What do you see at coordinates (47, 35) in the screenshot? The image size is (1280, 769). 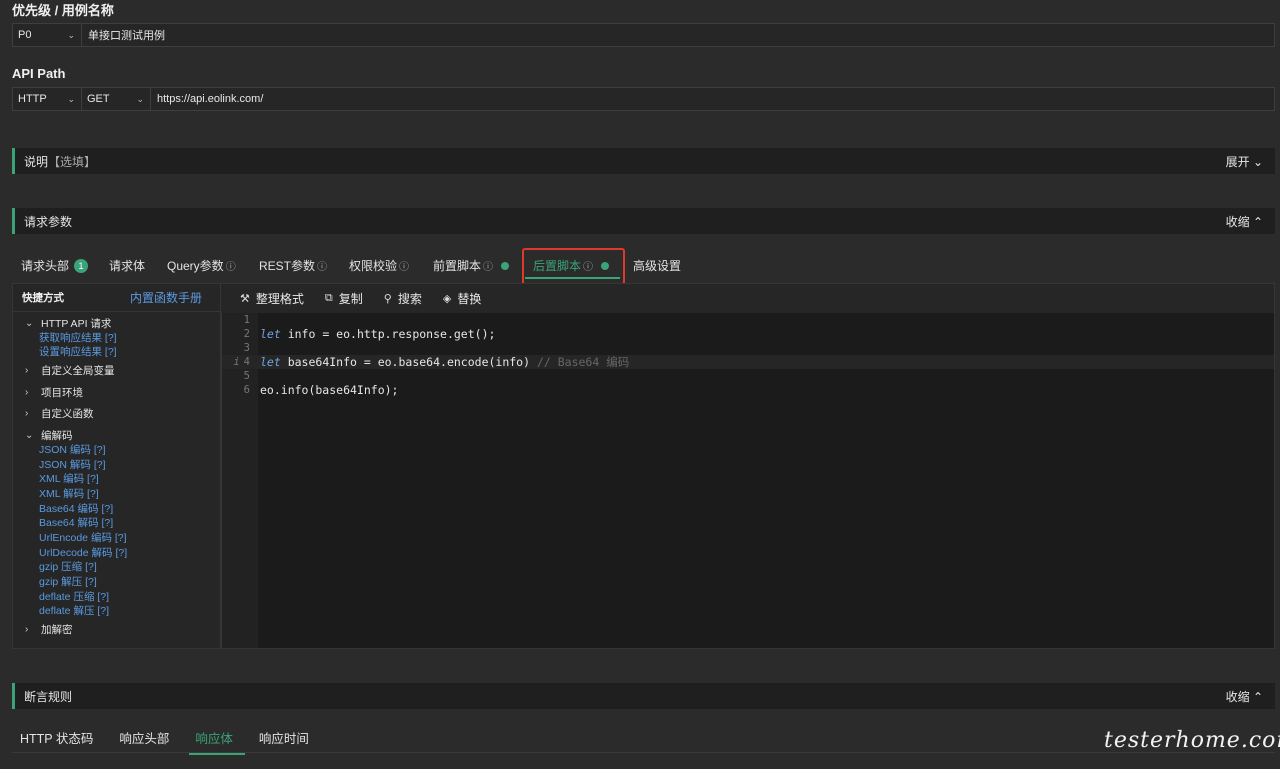 I see `priority-select: P0 ⌄` at bounding box center [47, 35].